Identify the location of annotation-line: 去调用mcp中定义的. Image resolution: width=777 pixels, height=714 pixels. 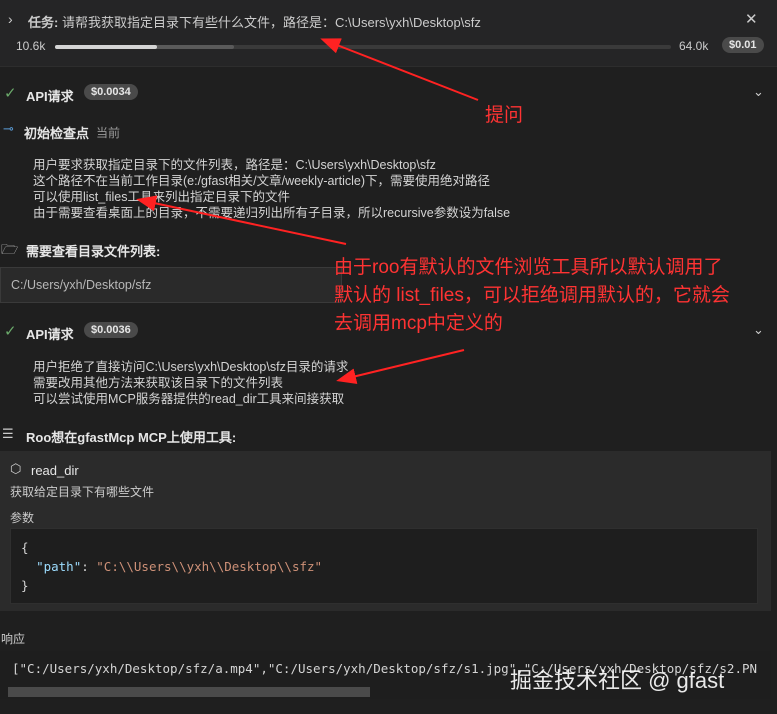
(418, 323).